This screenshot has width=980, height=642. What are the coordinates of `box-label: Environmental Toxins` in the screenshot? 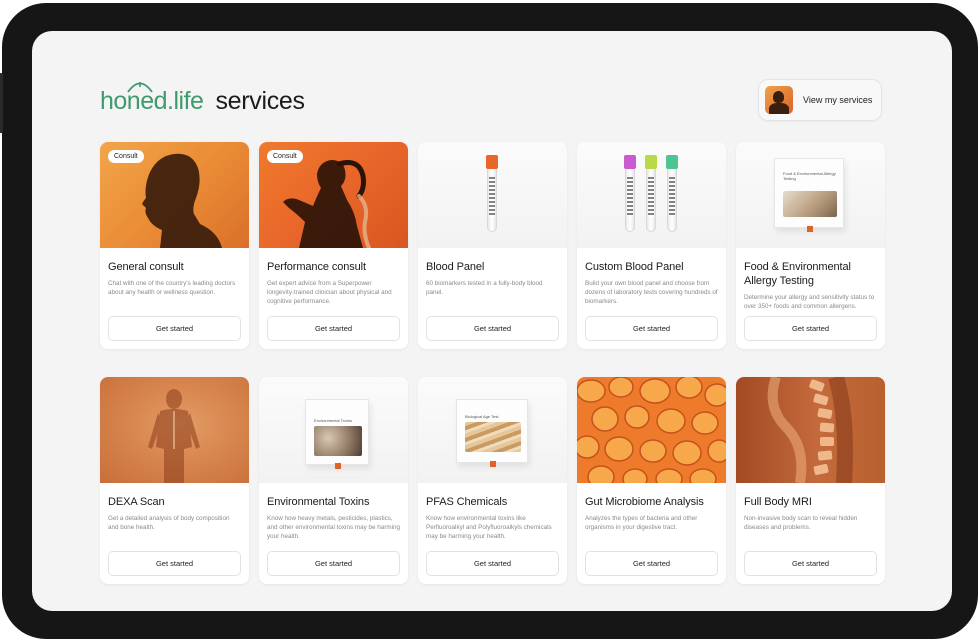 It's located at (333, 420).